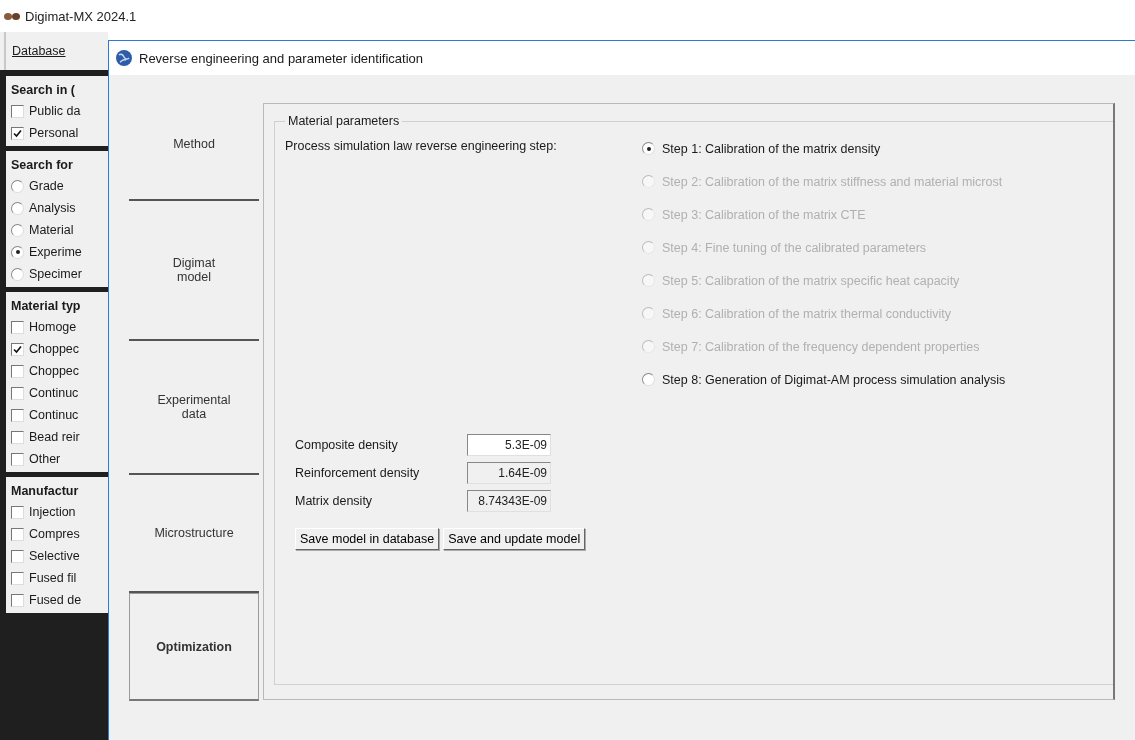 The height and width of the screenshot is (740, 1135). I want to click on save-button: Save and update model, so click(514, 539).